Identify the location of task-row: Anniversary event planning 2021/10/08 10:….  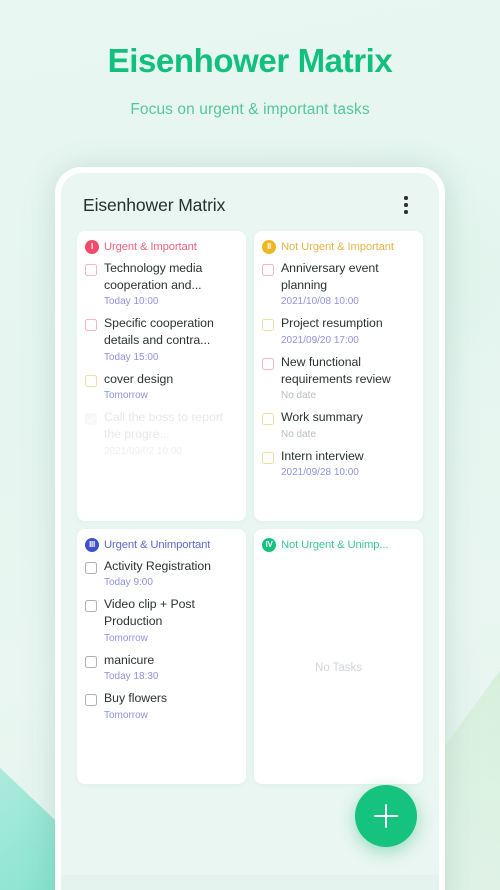
(338, 286).